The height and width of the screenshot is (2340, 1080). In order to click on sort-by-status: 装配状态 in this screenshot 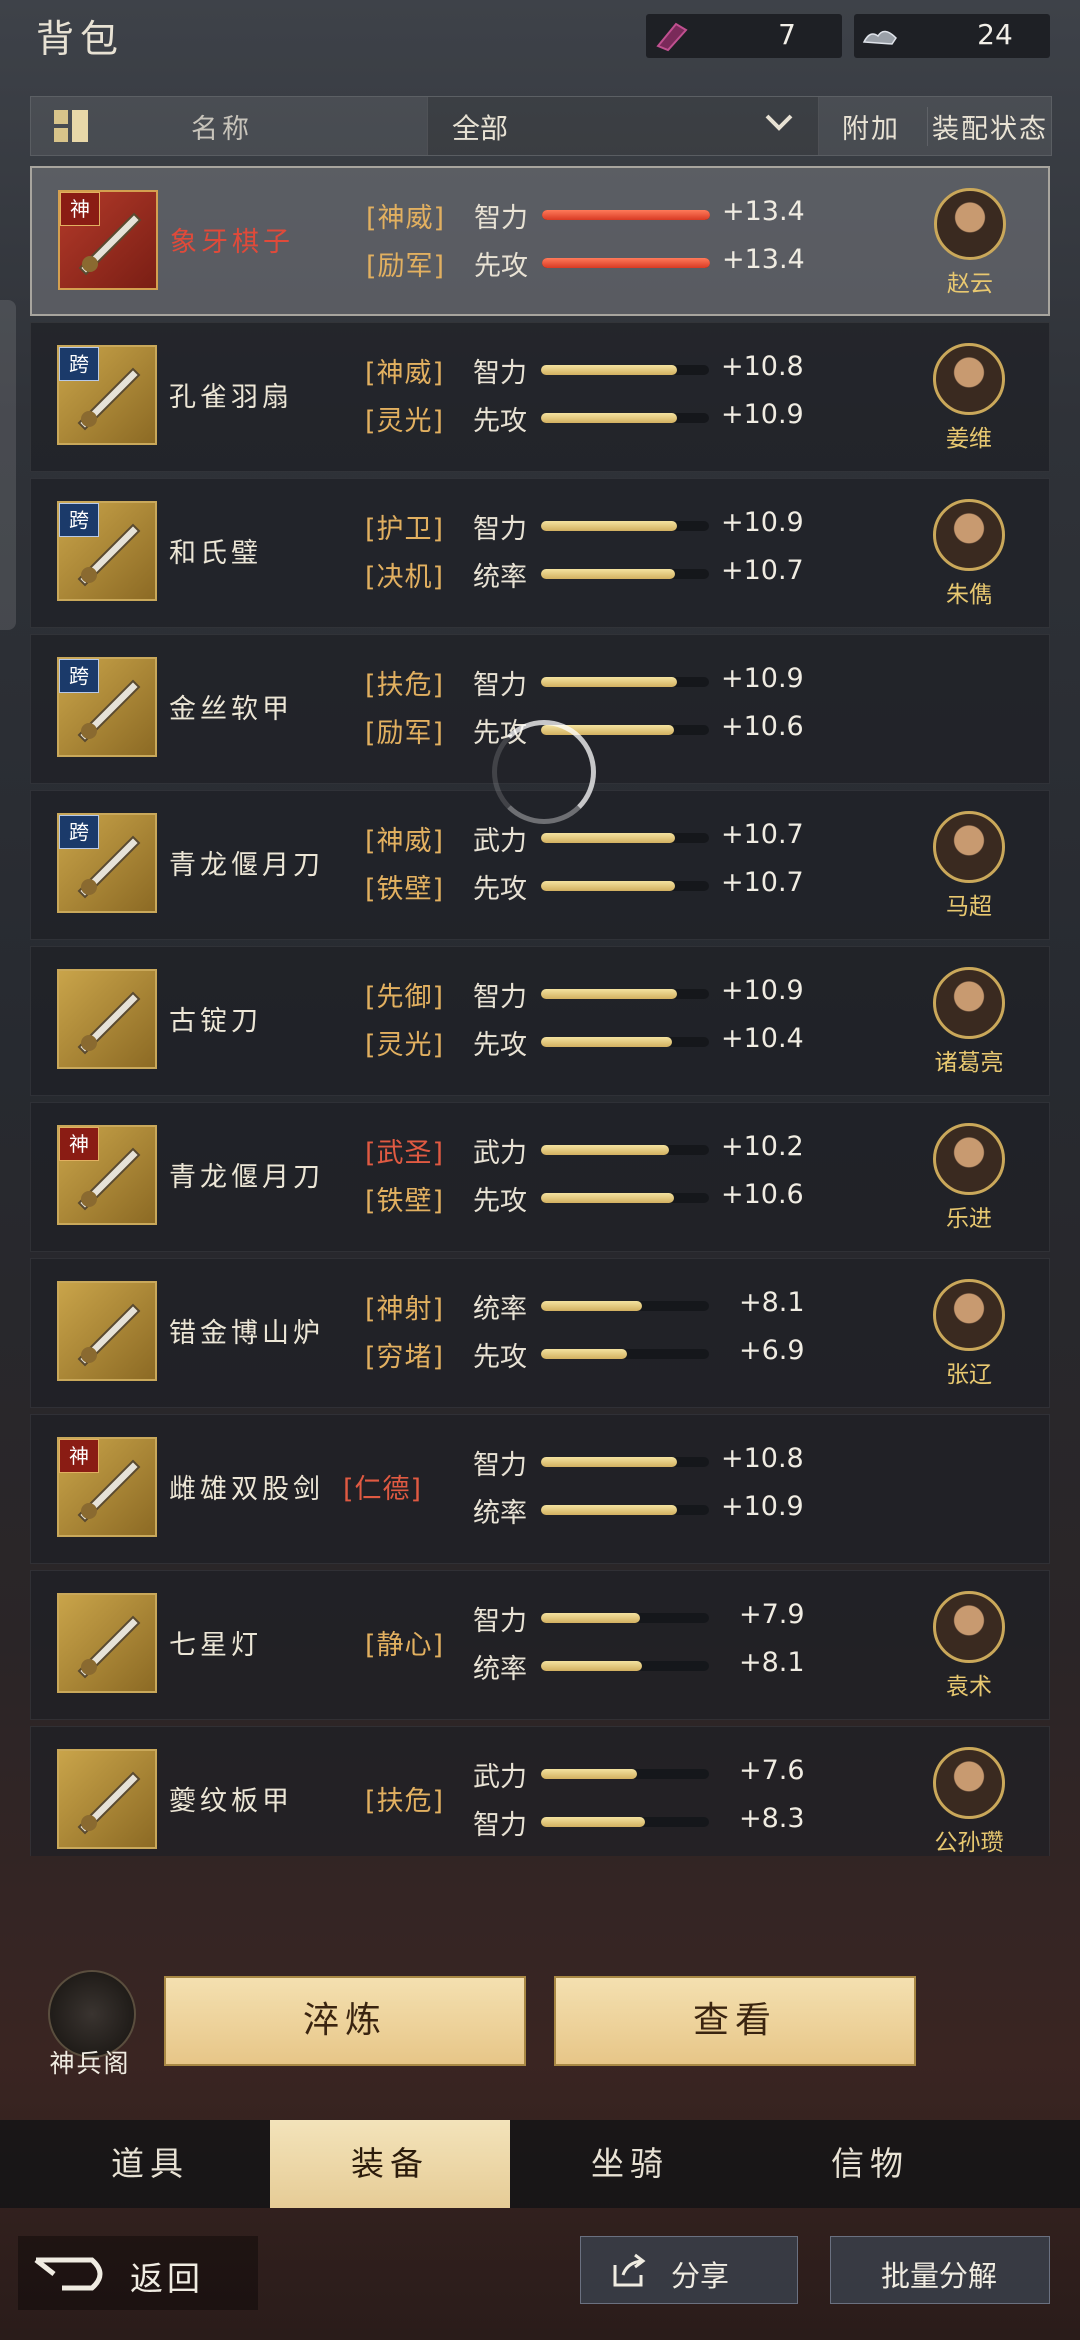, I will do `click(989, 126)`.